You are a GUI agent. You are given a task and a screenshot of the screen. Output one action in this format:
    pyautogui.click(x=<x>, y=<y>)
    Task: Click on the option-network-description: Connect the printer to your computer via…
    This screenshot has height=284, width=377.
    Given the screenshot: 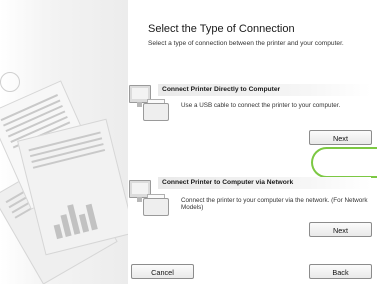 What is the action you would take?
    pyautogui.click(x=274, y=204)
    